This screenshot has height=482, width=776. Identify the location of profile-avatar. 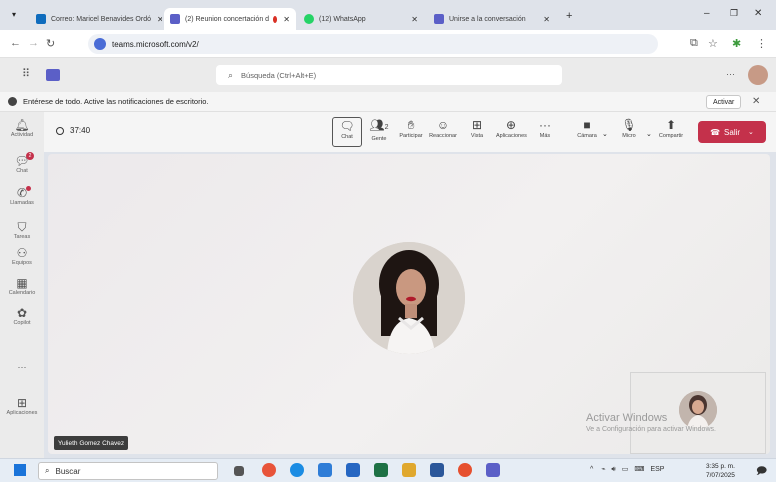
(758, 75).